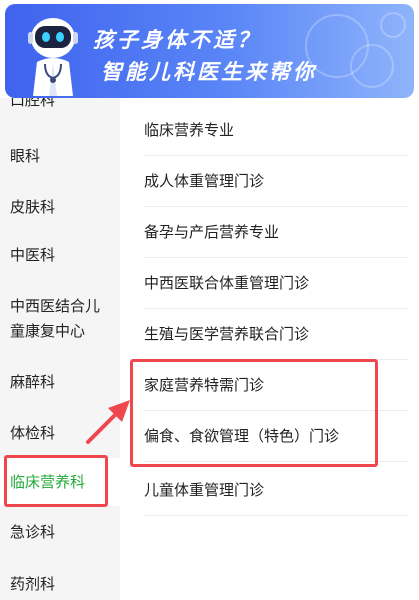 The width and height of the screenshot is (419, 600). What do you see at coordinates (33, 532) in the screenshot?
I see `sidebar-item-label: 急诊科` at bounding box center [33, 532].